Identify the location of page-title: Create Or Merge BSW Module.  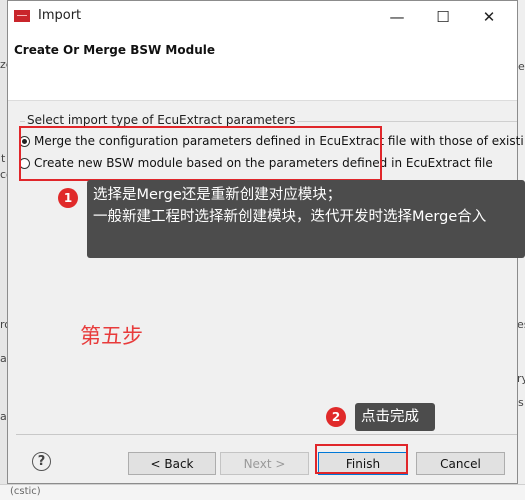
(114, 50).